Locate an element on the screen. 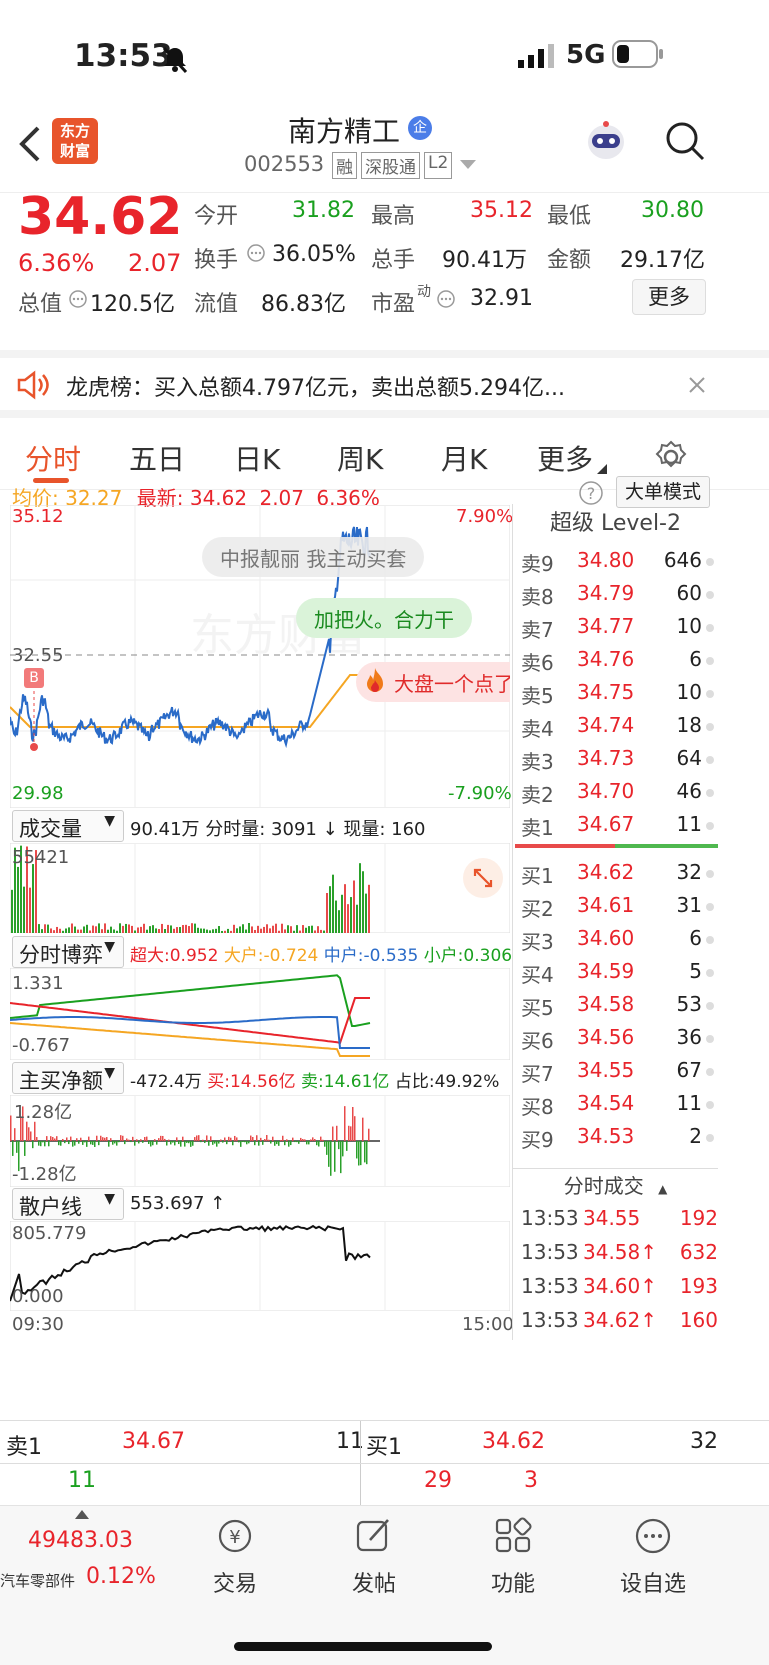 This screenshot has width=769, height=1665. level2-title: 超级 Level-2 is located at coordinates (615, 524).